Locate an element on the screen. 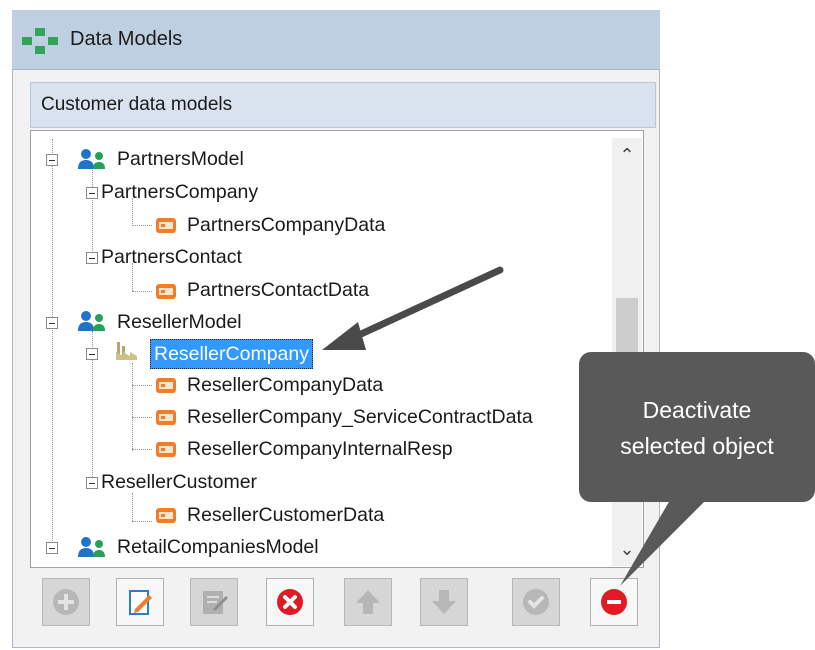  tree-item-reseller-customer: ResellerCustomer is located at coordinates (179, 482).